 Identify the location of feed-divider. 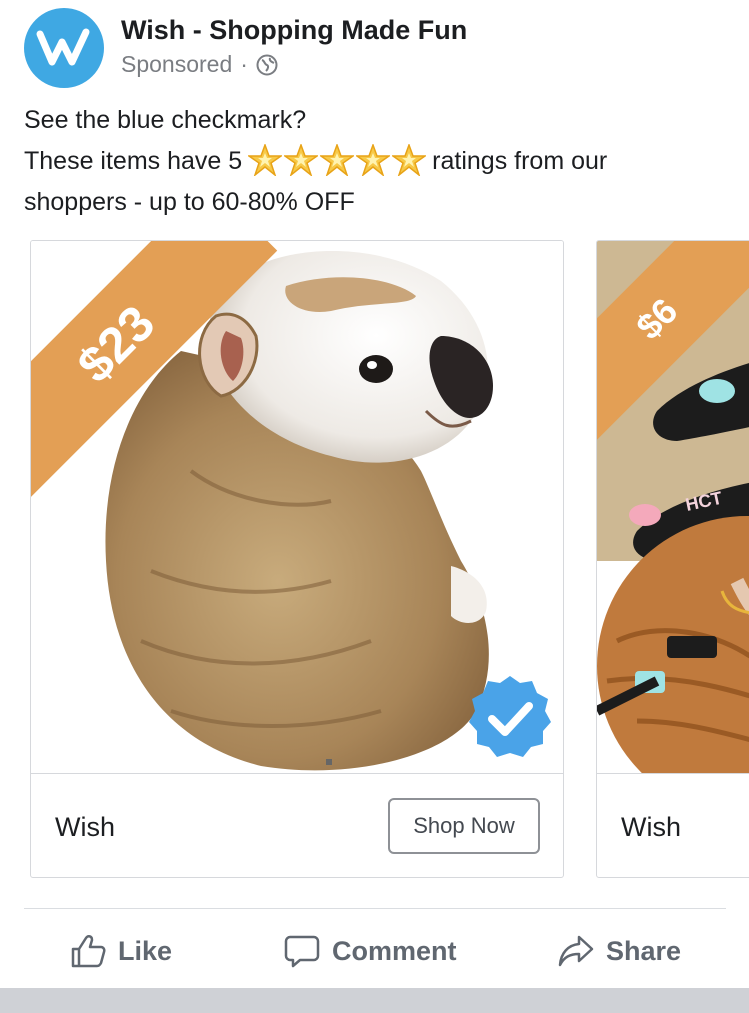
(374, 1000).